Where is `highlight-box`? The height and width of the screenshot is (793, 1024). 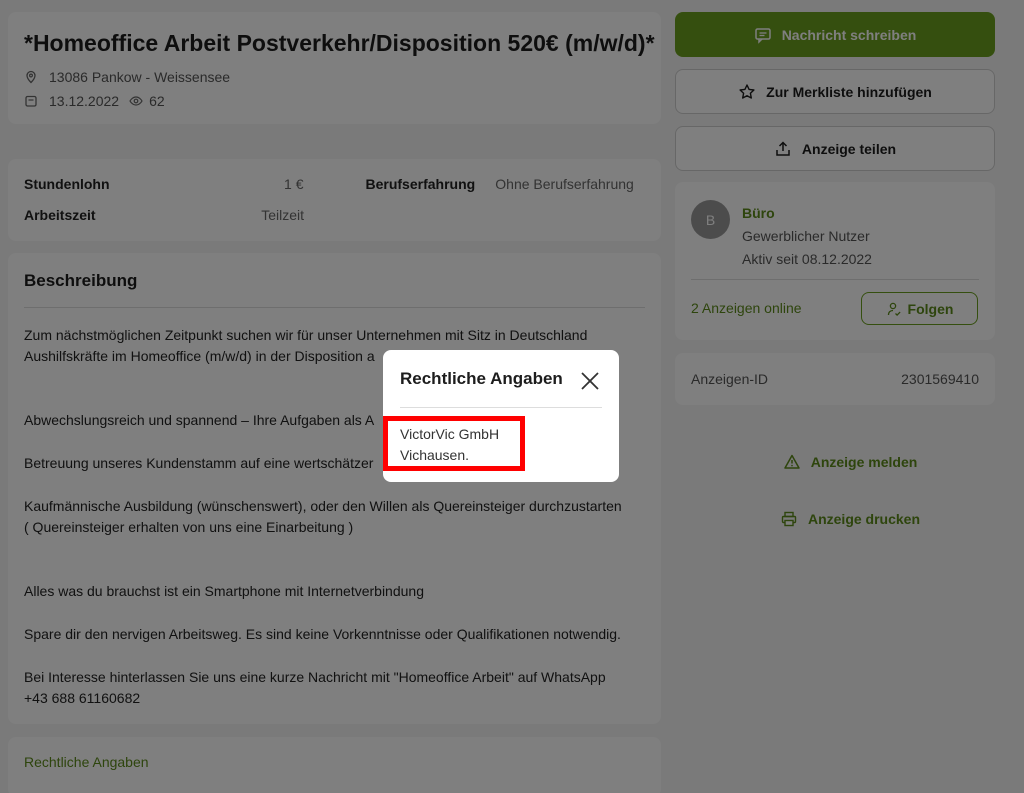 highlight-box is located at coordinates (454, 443).